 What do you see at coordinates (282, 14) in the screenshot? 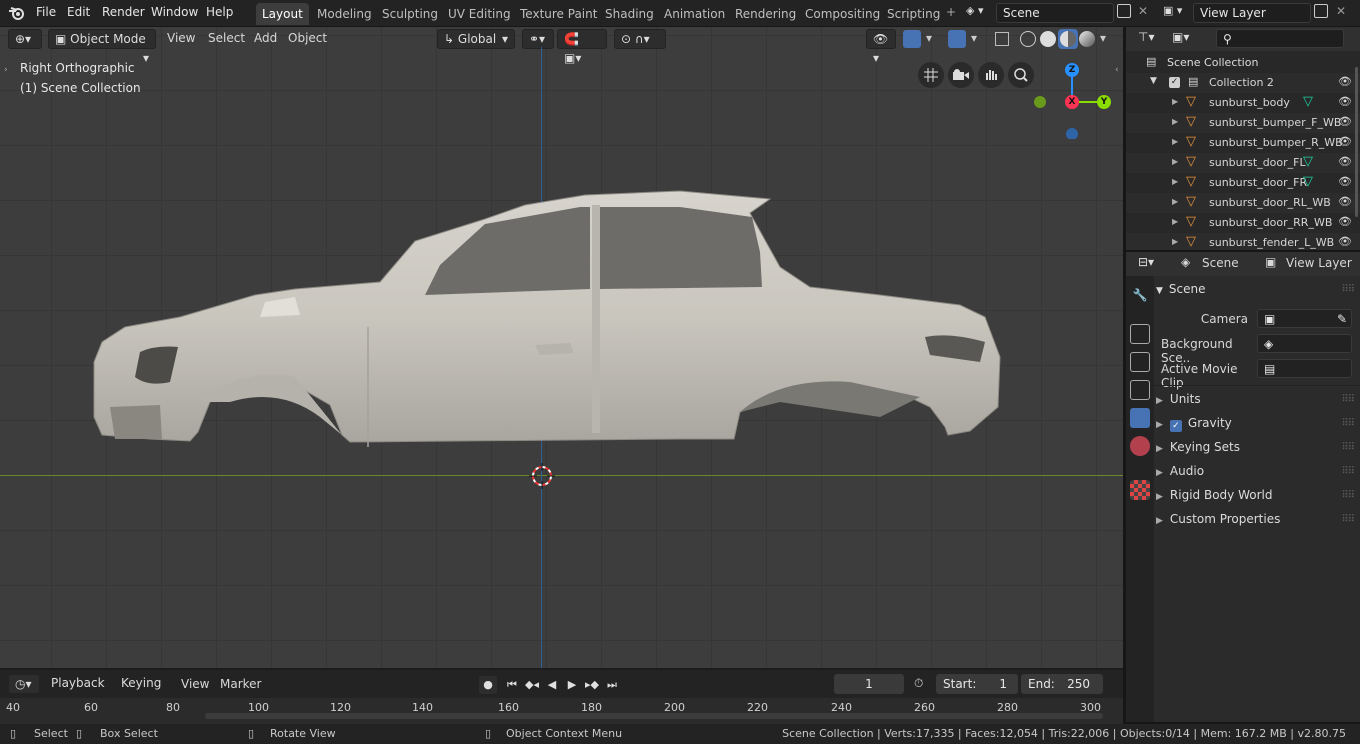
I see `tab-layout: Layout` at bounding box center [282, 14].